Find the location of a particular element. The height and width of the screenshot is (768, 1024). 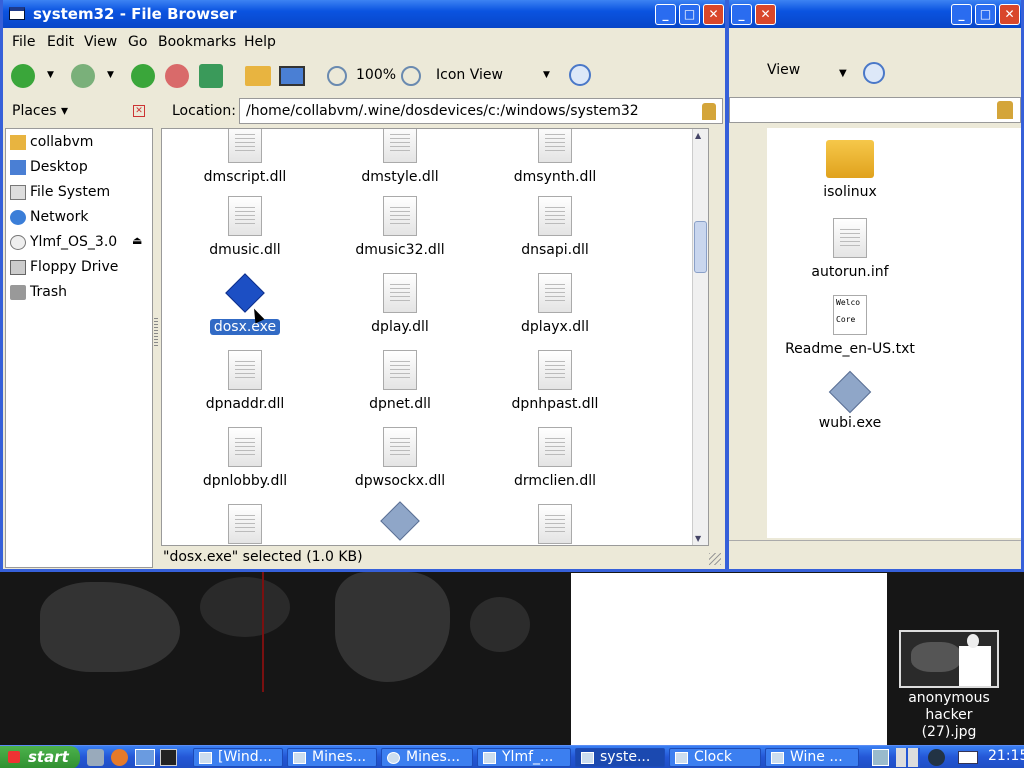

back-clear-location-icon is located at coordinates (1005, 110).